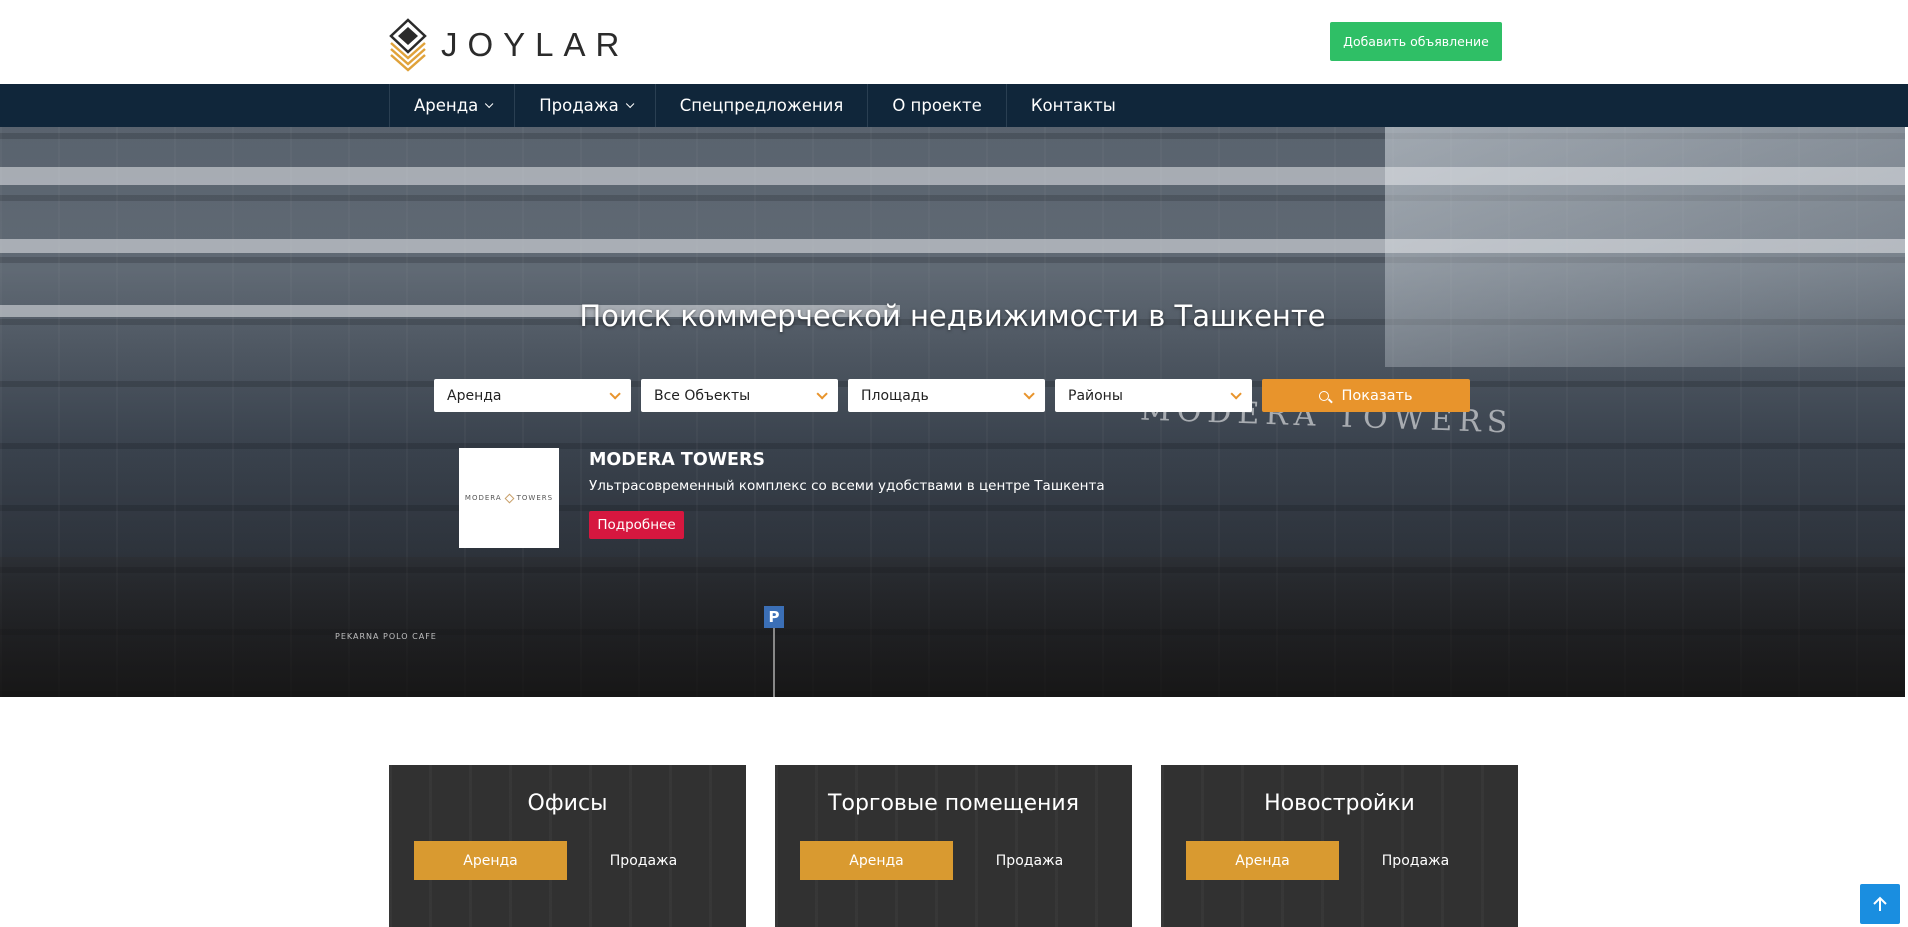  What do you see at coordinates (1029, 860) in the screenshot?
I see `retail-sale-button: Продажа` at bounding box center [1029, 860].